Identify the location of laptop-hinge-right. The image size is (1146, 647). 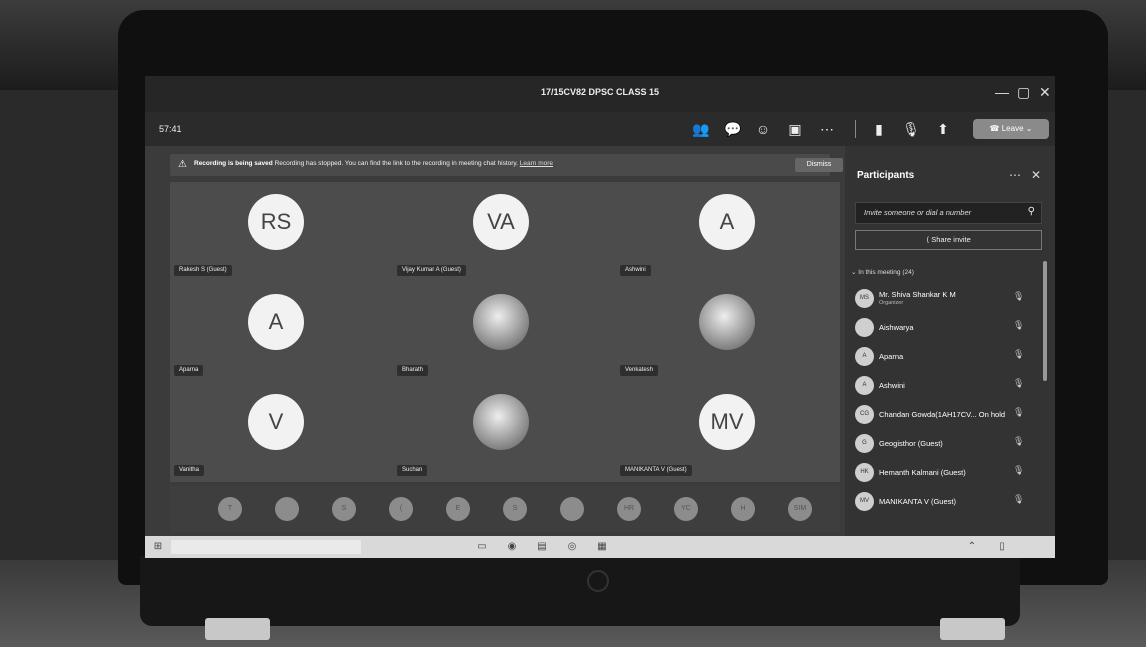
(972, 629).